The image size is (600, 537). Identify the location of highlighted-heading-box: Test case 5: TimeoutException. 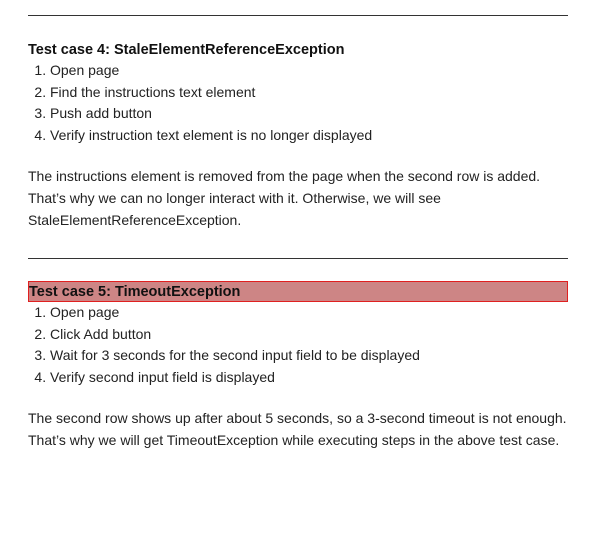
(298, 291).